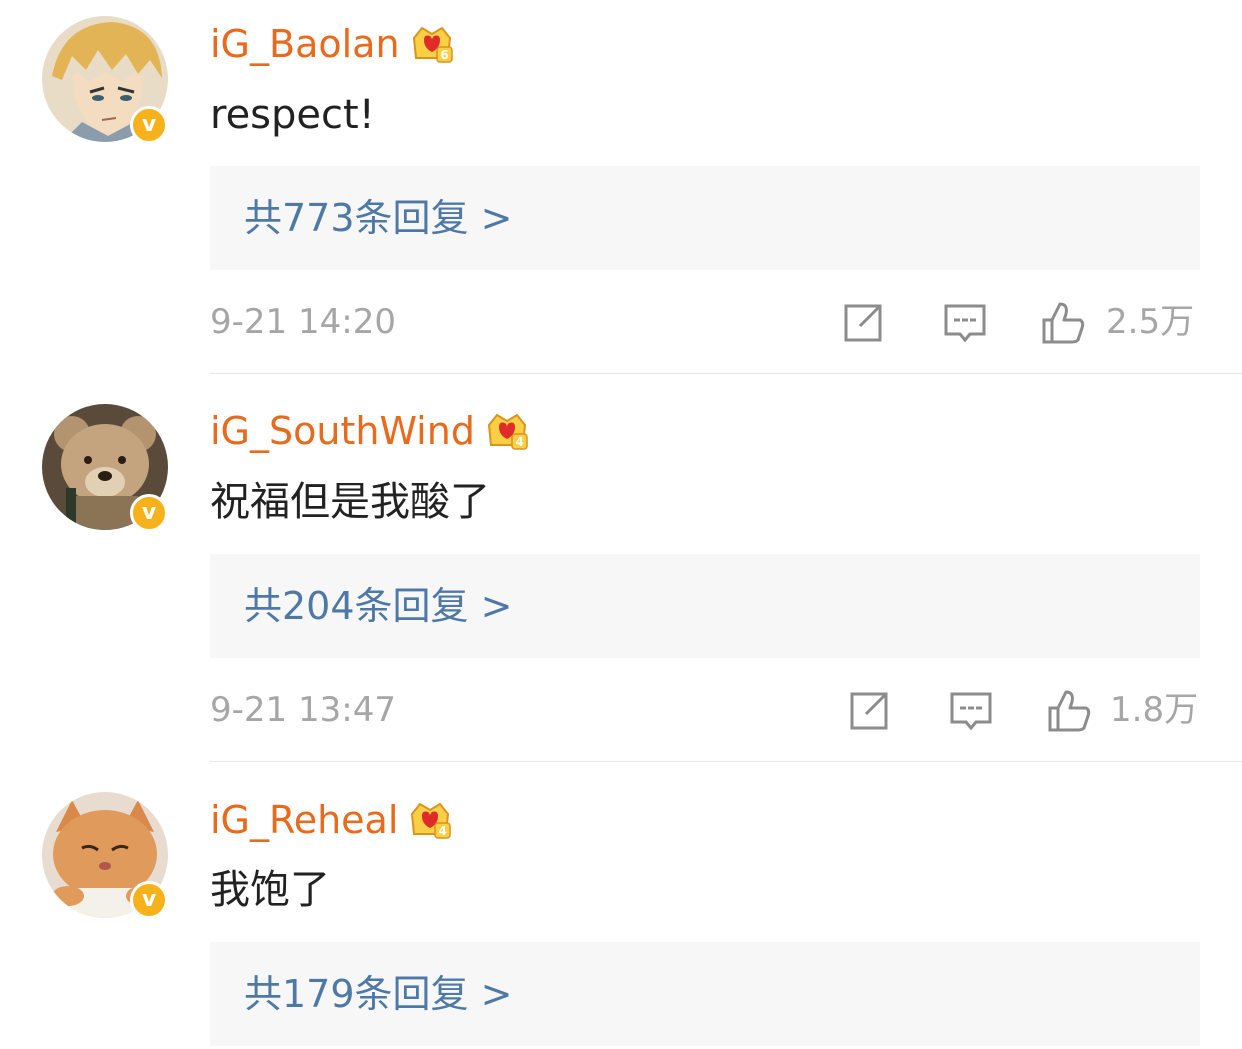 Image resolution: width=1242 pixels, height=1049 pixels. I want to click on replies-box: 共204条回复 >, so click(705, 606).